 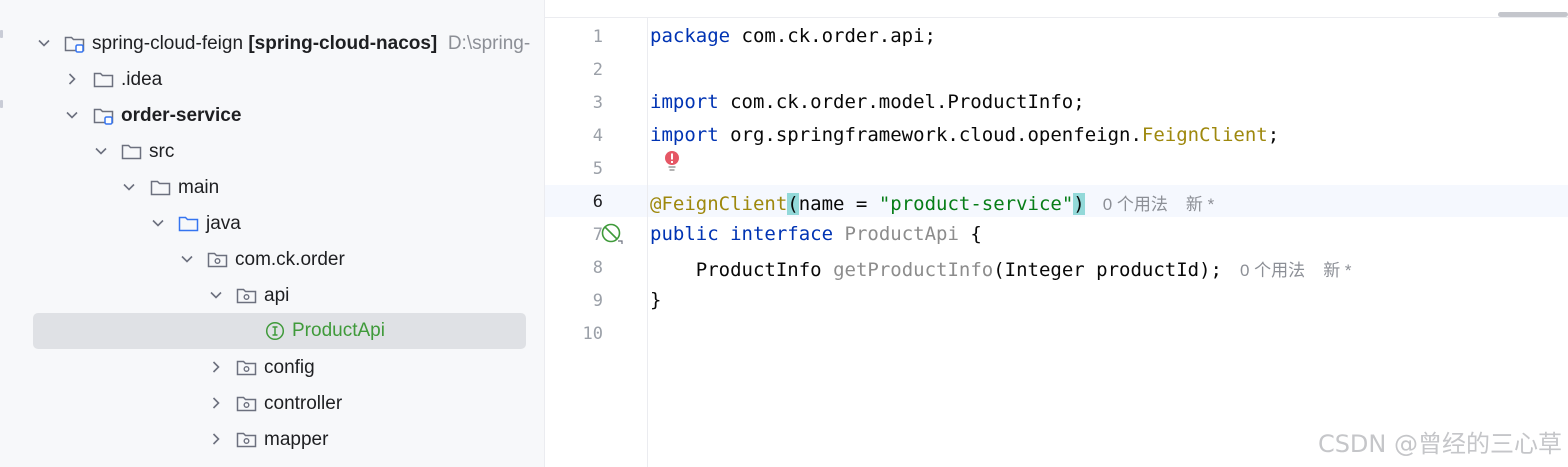 What do you see at coordinates (583, 136) in the screenshot?
I see `line-number: 4` at bounding box center [583, 136].